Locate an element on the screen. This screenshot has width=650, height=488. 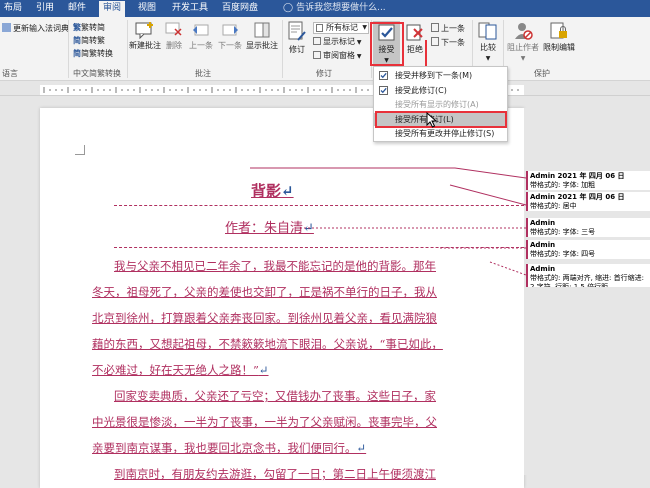
new-comment-icon is located at coordinates (144, 30).